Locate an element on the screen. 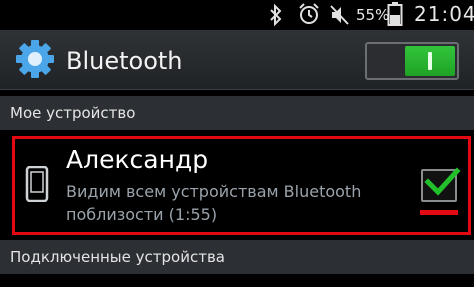  checkmark-icon is located at coordinates (442, 184).